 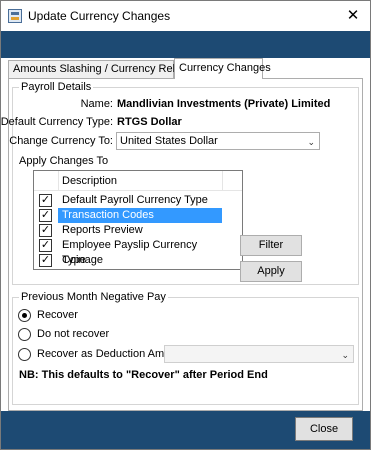 I want to click on default-currency-label: Default Currency Type:, so click(x=56, y=122).